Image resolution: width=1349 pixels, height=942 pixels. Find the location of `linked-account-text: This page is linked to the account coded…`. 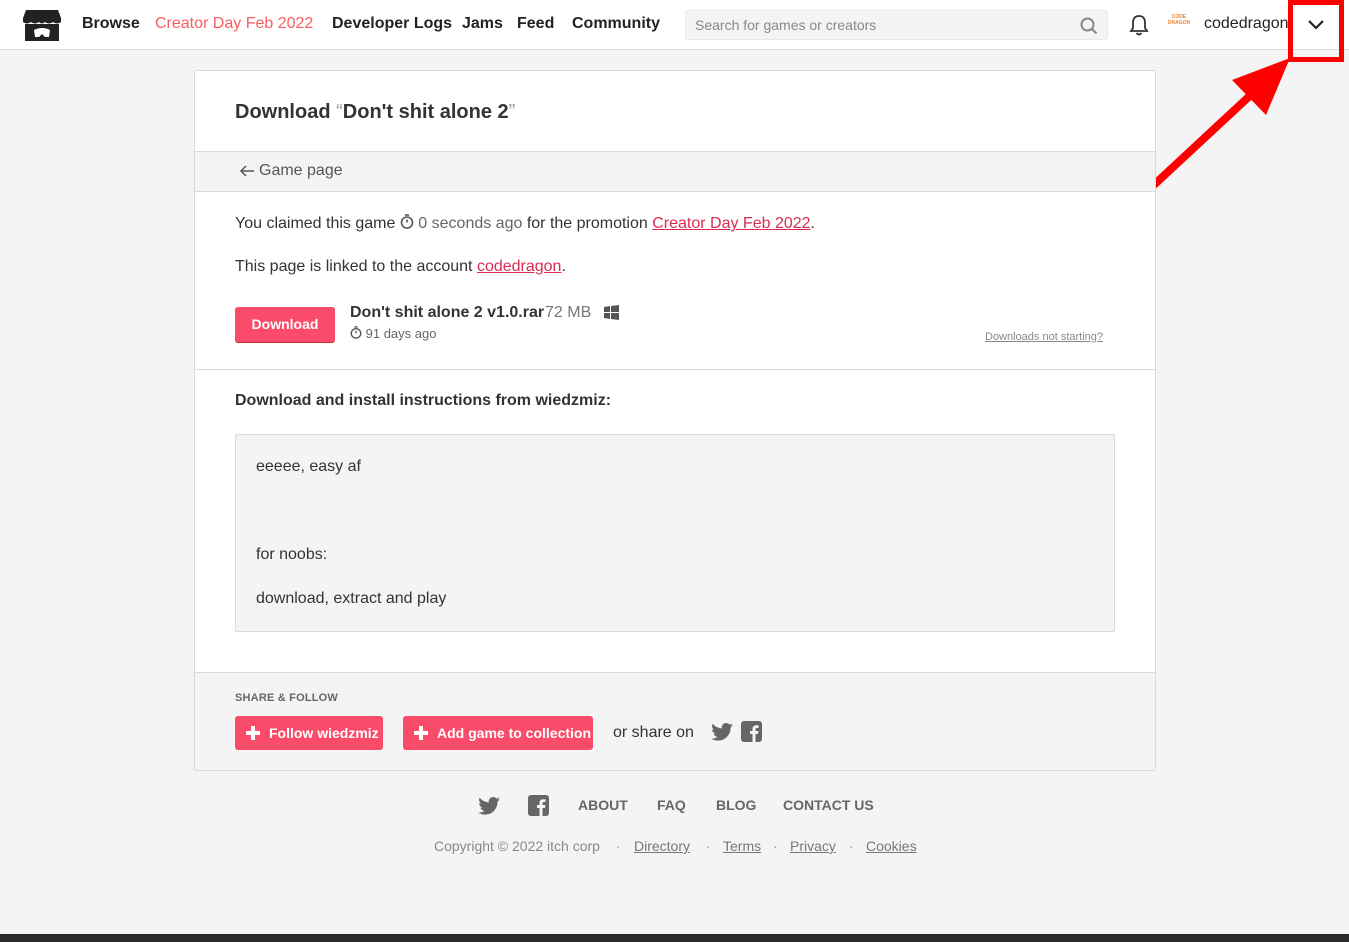

linked-account-text: This page is linked to the account coded… is located at coordinates (400, 266).